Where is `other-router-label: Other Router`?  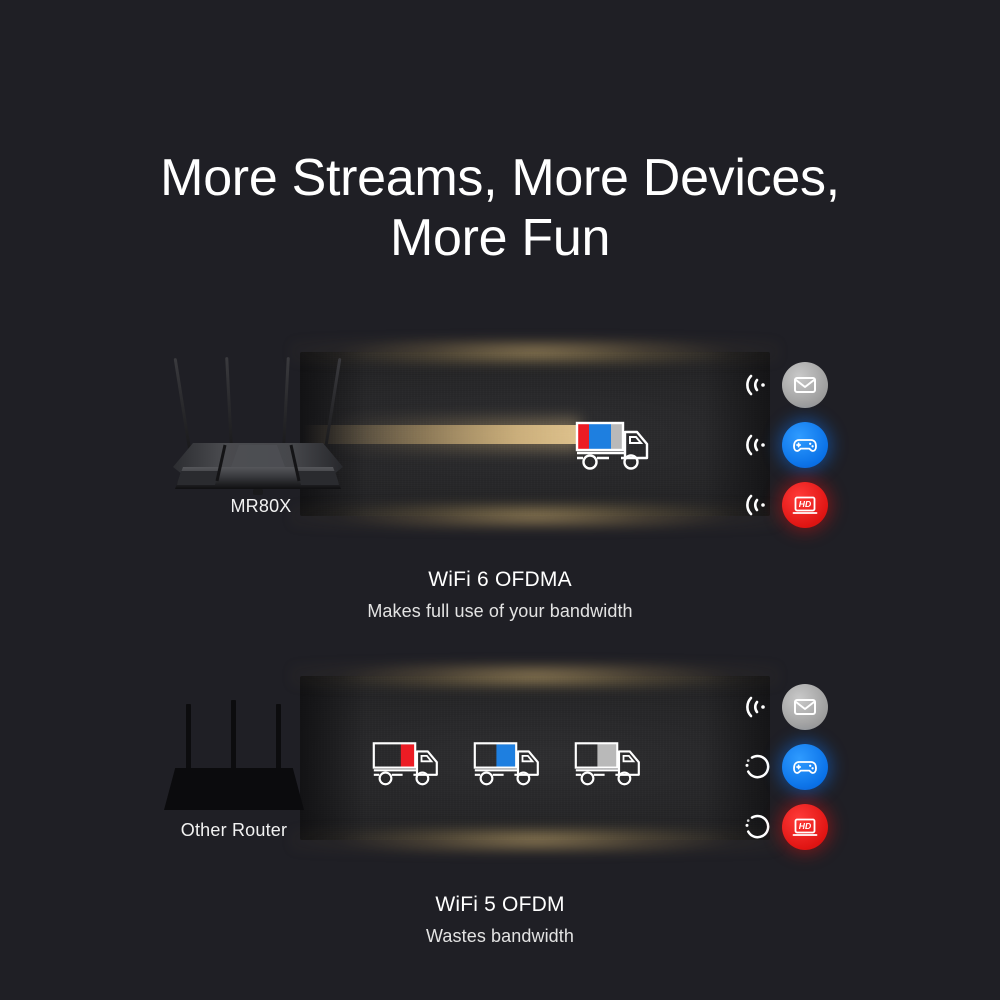
other-router-label: Other Router is located at coordinates (234, 830).